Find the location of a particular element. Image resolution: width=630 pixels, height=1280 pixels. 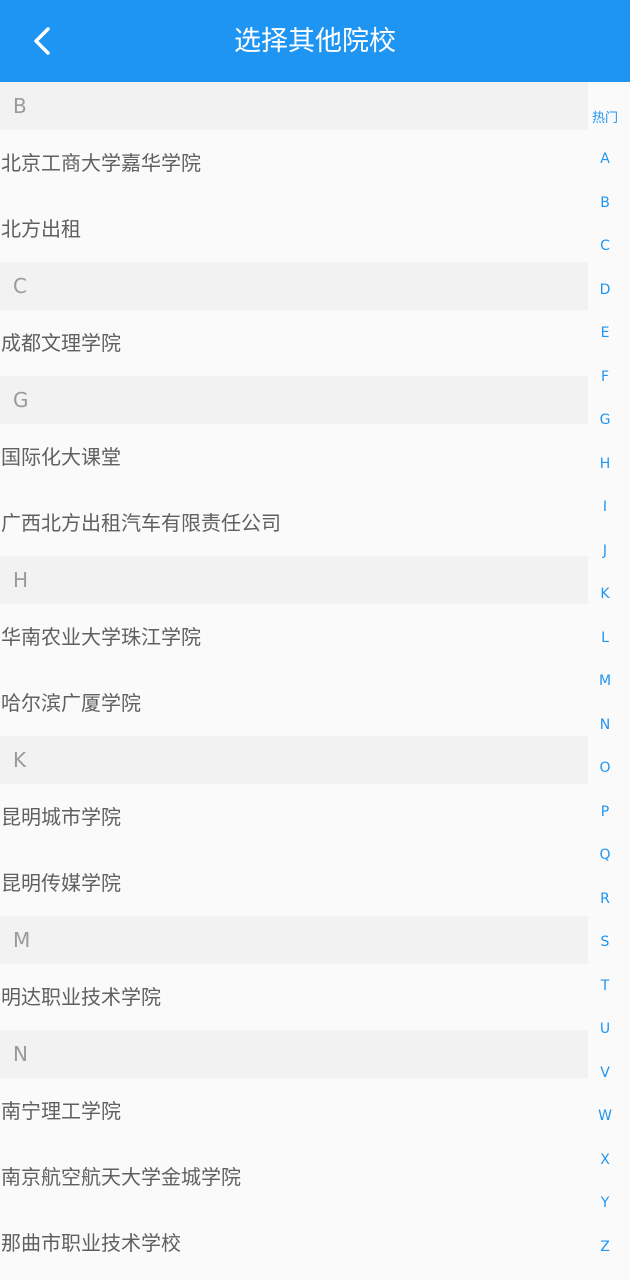

school-list-item: 国际化大课堂 is located at coordinates (294, 457).